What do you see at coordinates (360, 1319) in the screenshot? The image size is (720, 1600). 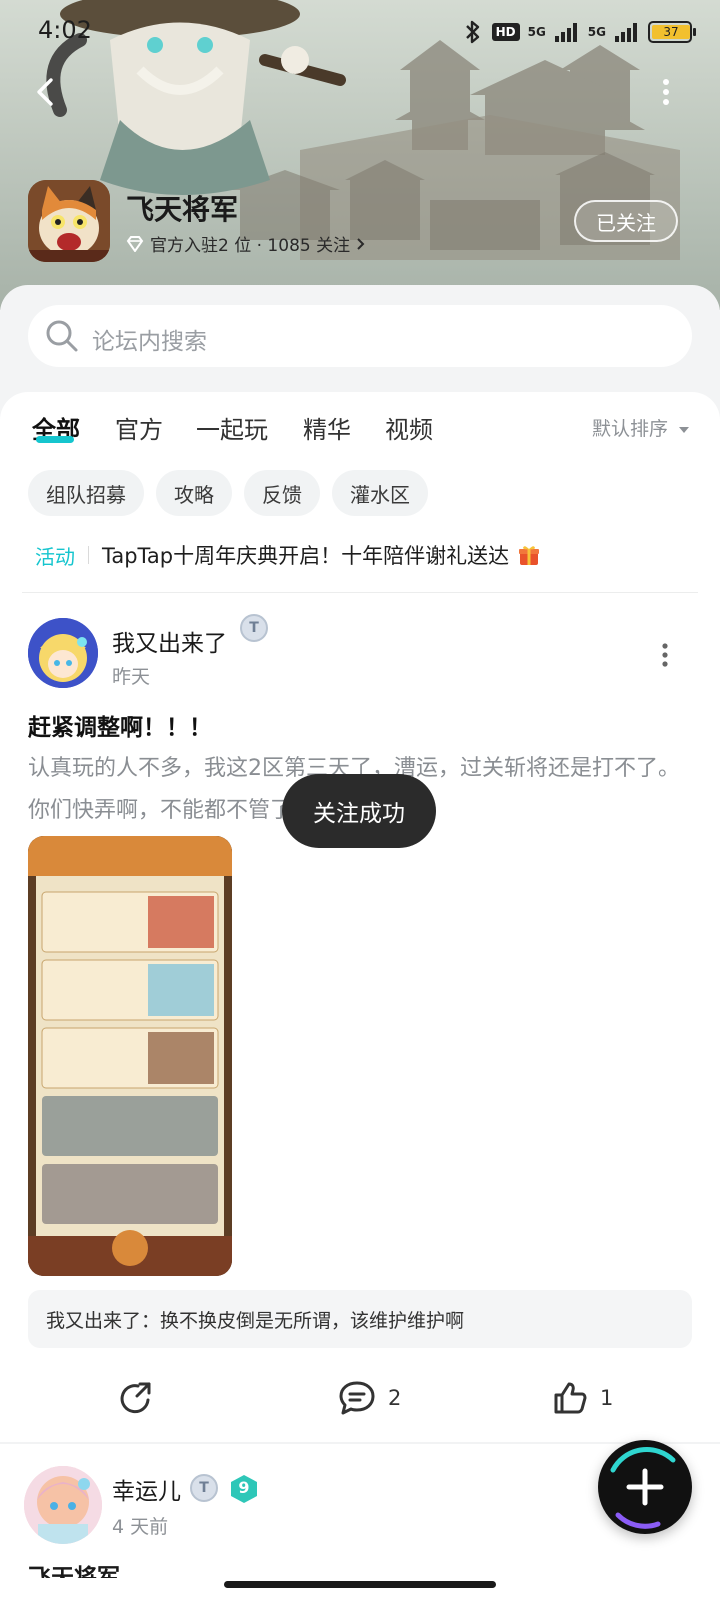 I see `comment-preview: 我又出来了：换不换皮倒是无所谓，该维护维护啊` at bounding box center [360, 1319].